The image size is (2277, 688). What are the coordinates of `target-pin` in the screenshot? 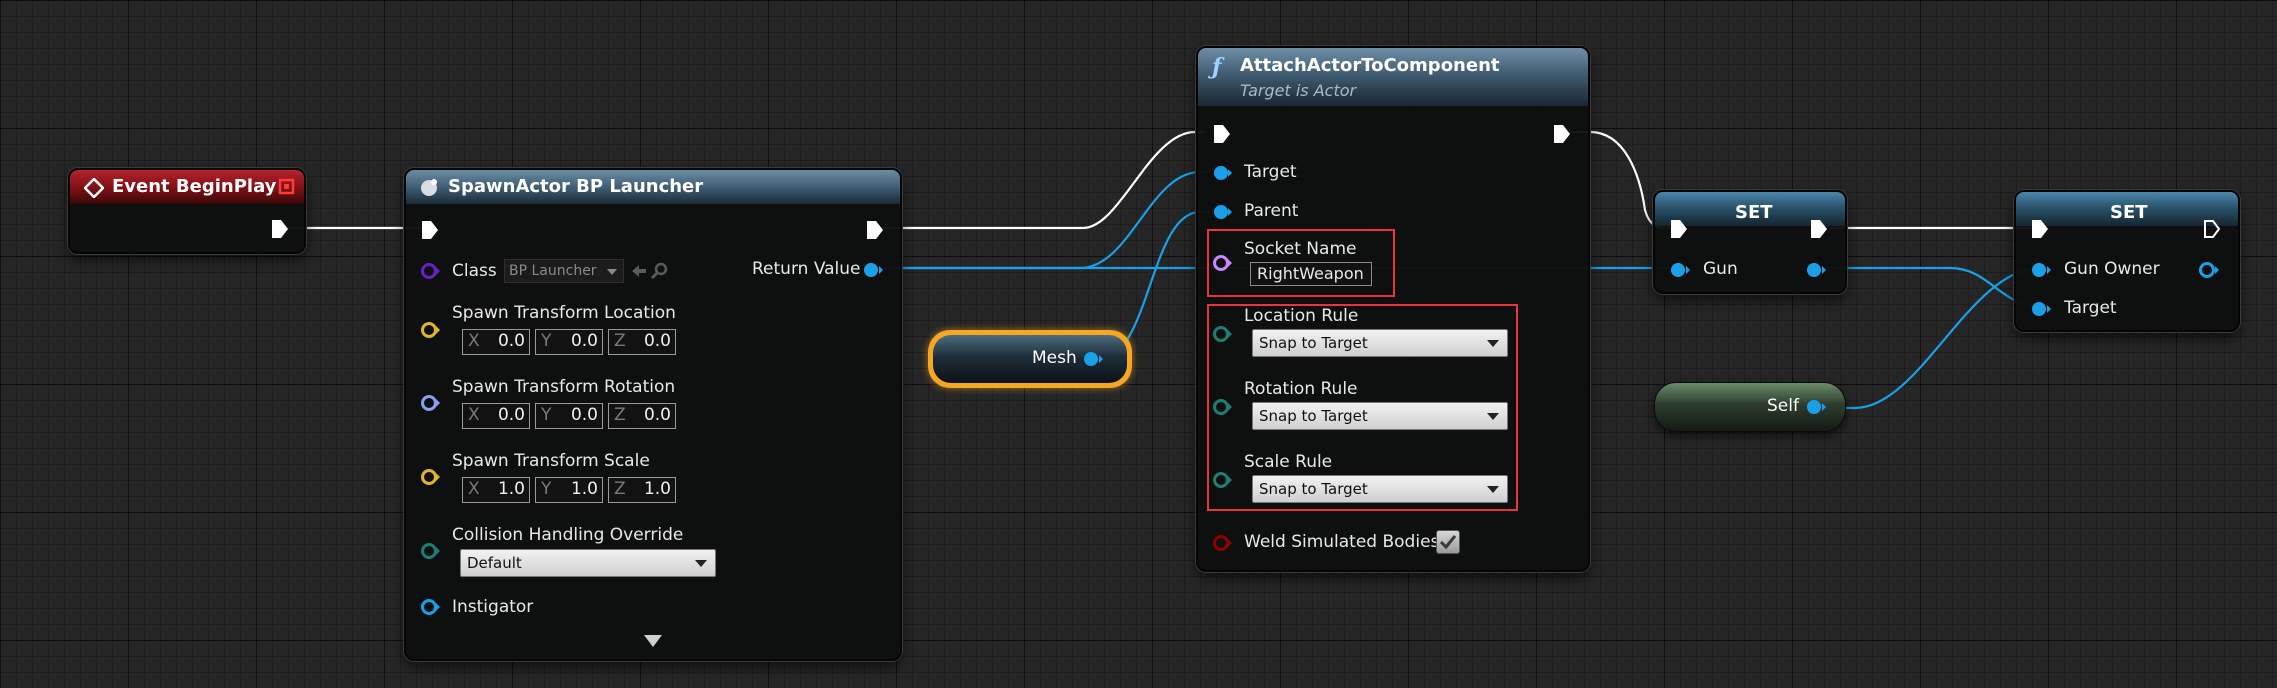 It's located at (1223, 173).